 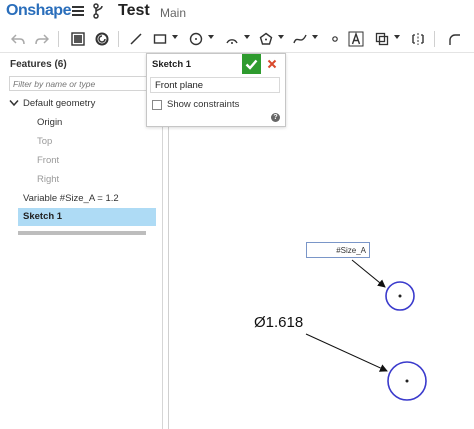 I want to click on dimension-leader-small, so click(x=368, y=273).